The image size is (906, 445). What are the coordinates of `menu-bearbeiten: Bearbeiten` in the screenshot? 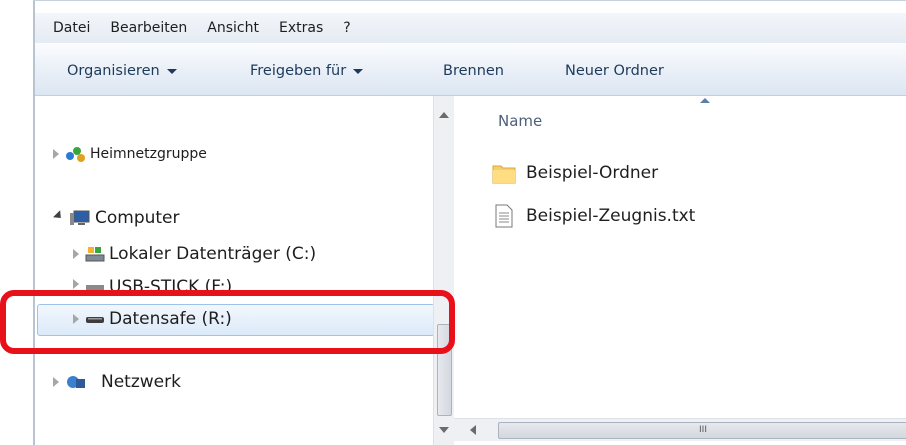 It's located at (148, 28).